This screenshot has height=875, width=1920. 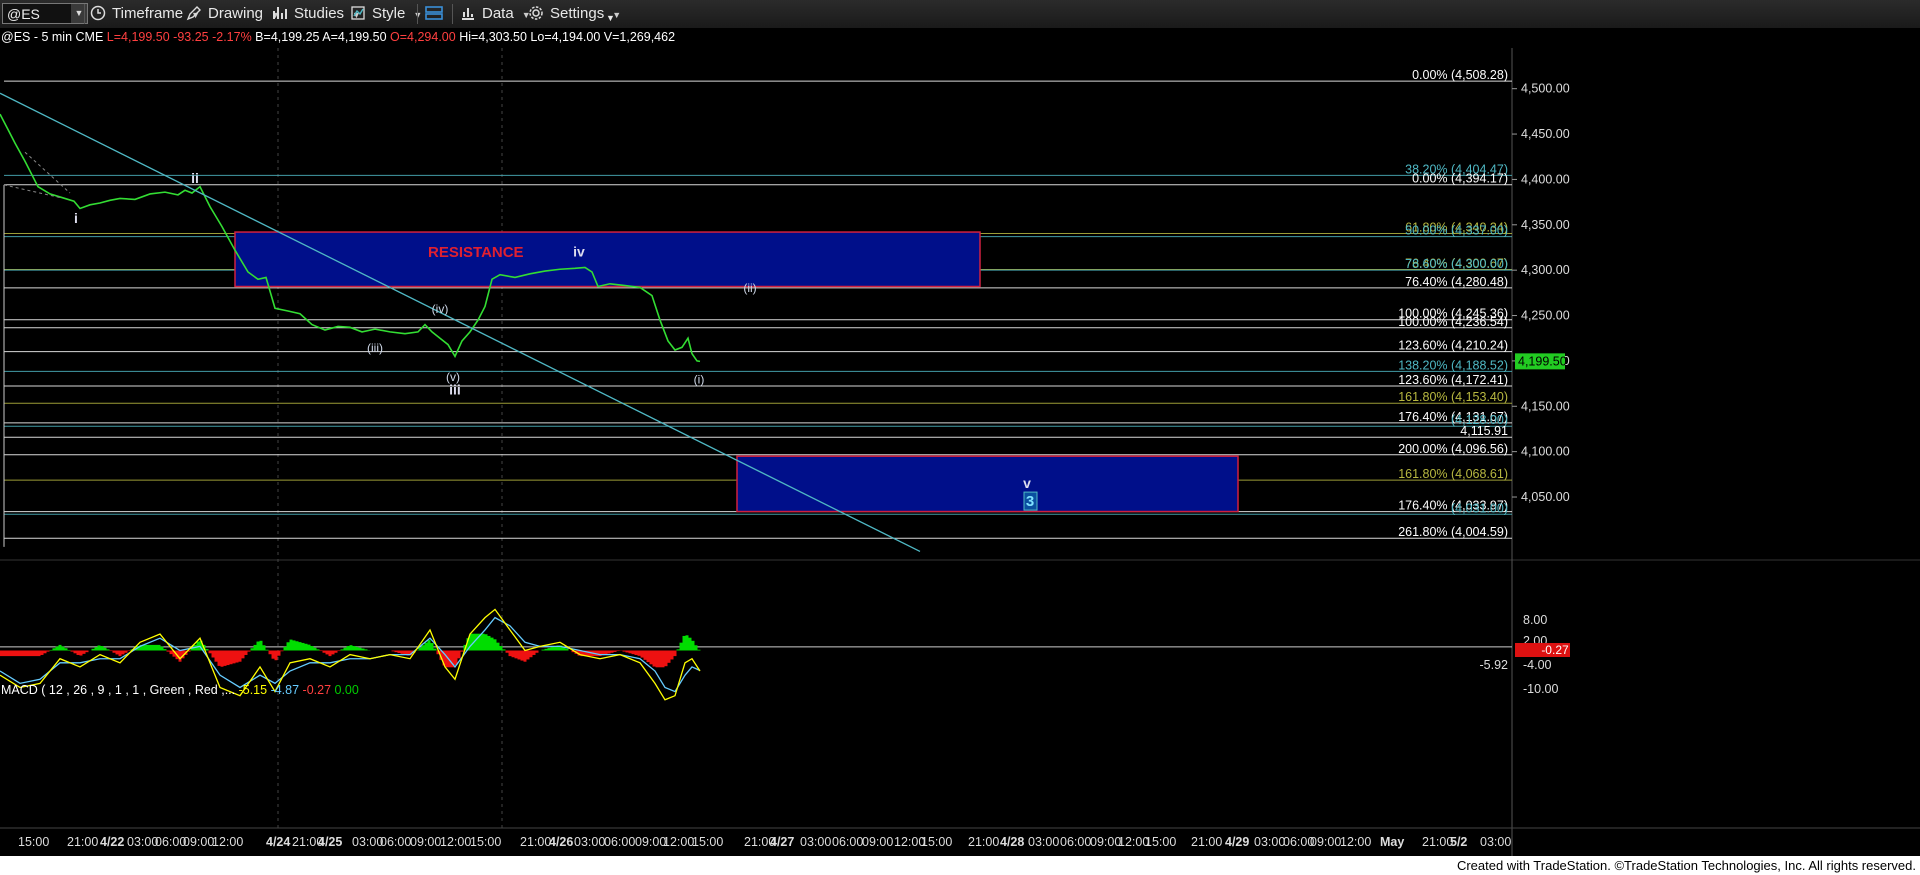 What do you see at coordinates (440, 309) in the screenshot?
I see `wave-label: (iv)` at bounding box center [440, 309].